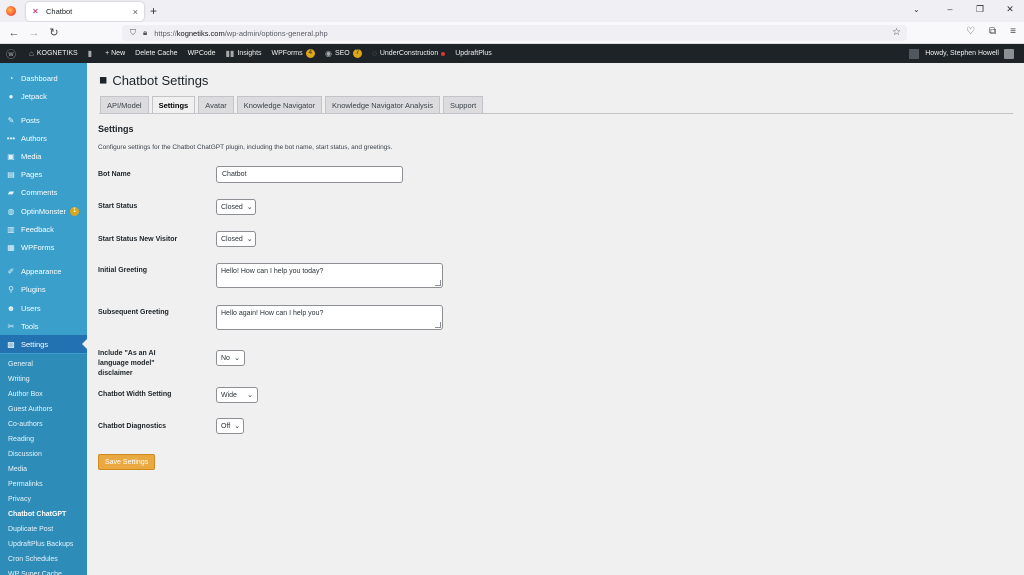 The height and width of the screenshot is (575, 1024). Describe the element at coordinates (43, 559) in the screenshot. I see `submenu-cron-schedules: Cron Schedules` at that location.